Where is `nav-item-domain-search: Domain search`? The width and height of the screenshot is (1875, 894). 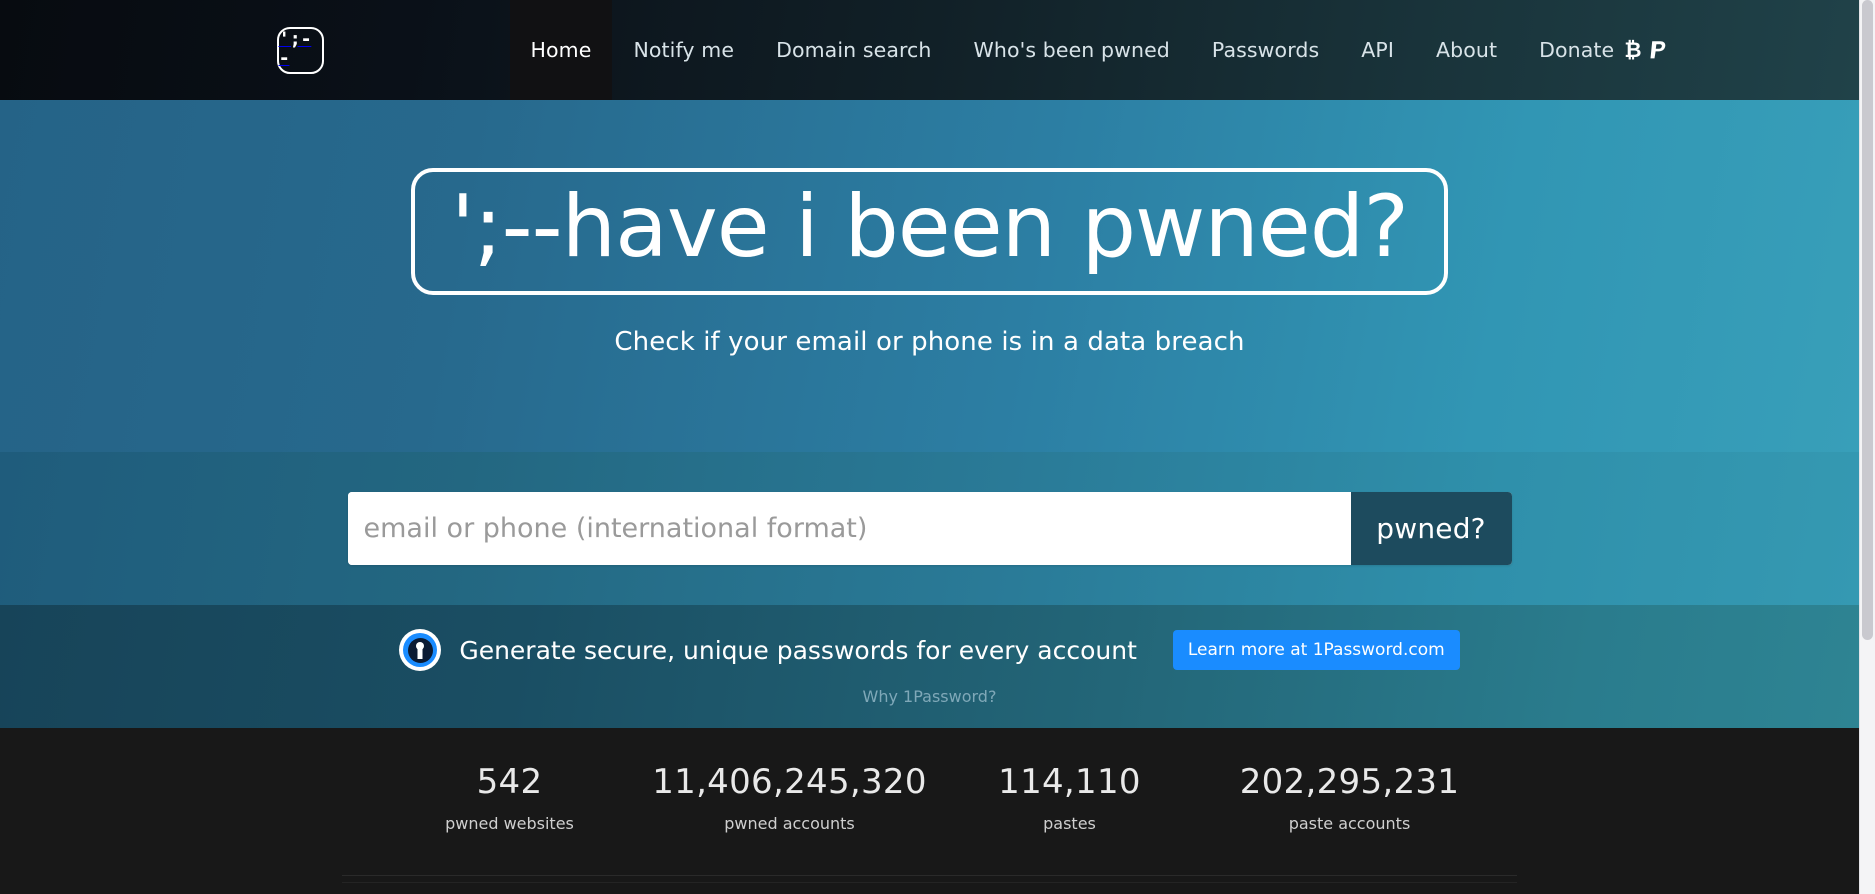
nav-item-domain-search: Domain search is located at coordinates (853, 50).